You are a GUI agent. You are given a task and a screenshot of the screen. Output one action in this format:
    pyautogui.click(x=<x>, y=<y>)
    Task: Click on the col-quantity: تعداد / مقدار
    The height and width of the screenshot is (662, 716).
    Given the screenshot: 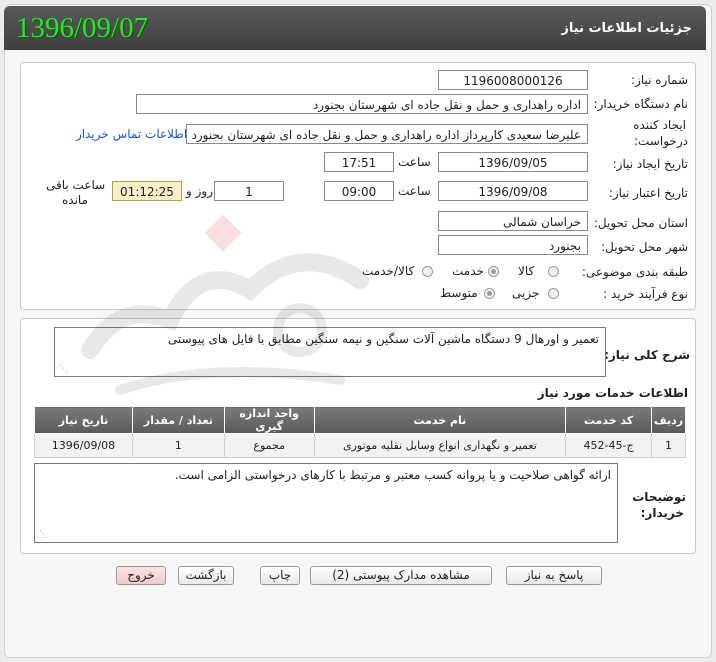 What is the action you would take?
    pyautogui.click(x=178, y=420)
    